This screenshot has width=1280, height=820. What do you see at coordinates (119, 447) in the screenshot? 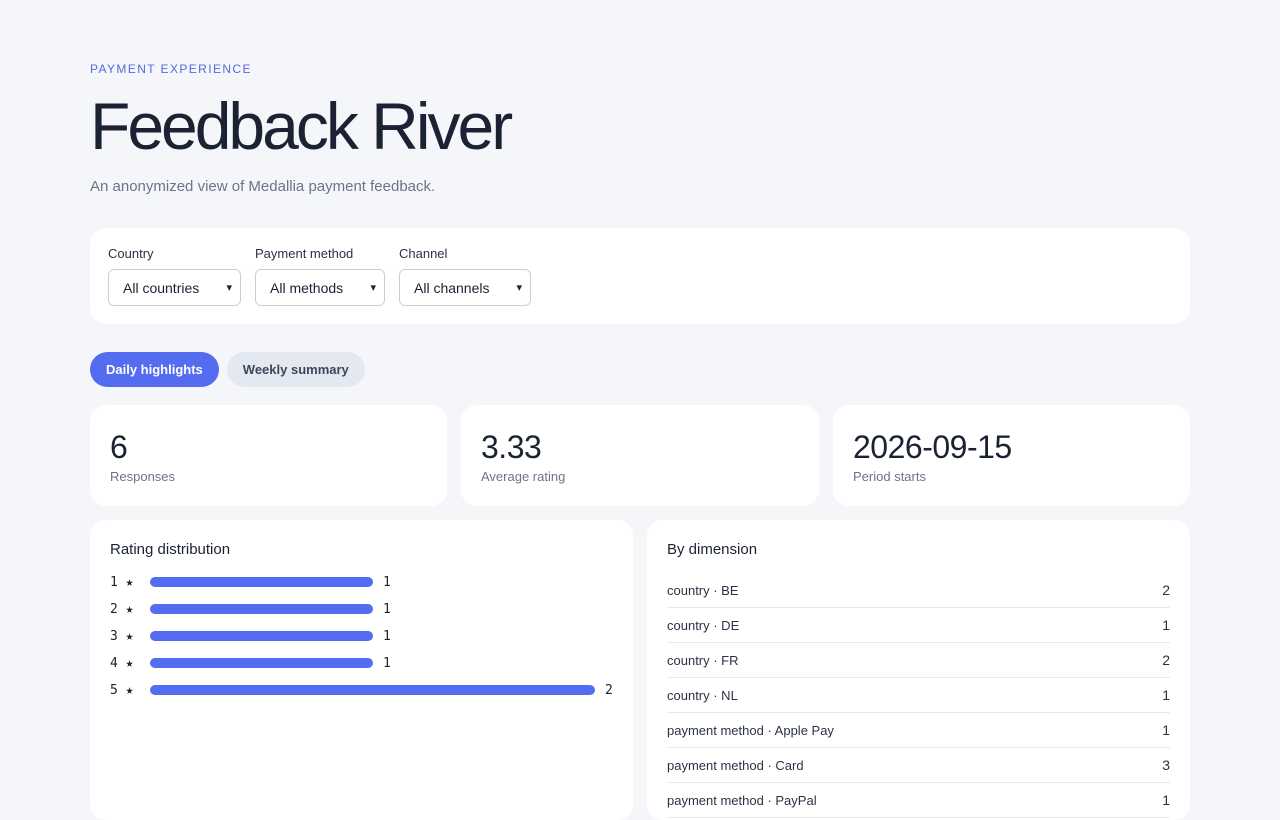
I see `stat-value: 6` at bounding box center [119, 447].